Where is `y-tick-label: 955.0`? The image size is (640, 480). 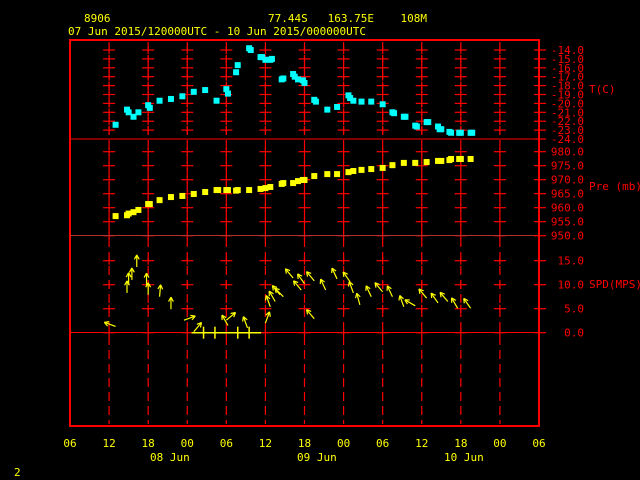 y-tick-label: 955.0 is located at coordinates (567, 222).